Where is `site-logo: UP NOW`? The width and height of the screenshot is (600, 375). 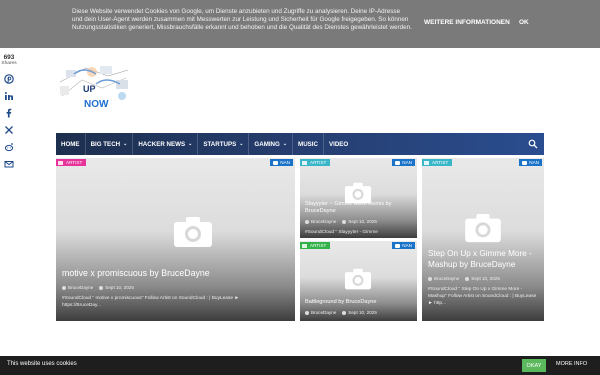
site-logo: UP NOW is located at coordinates (95, 87).